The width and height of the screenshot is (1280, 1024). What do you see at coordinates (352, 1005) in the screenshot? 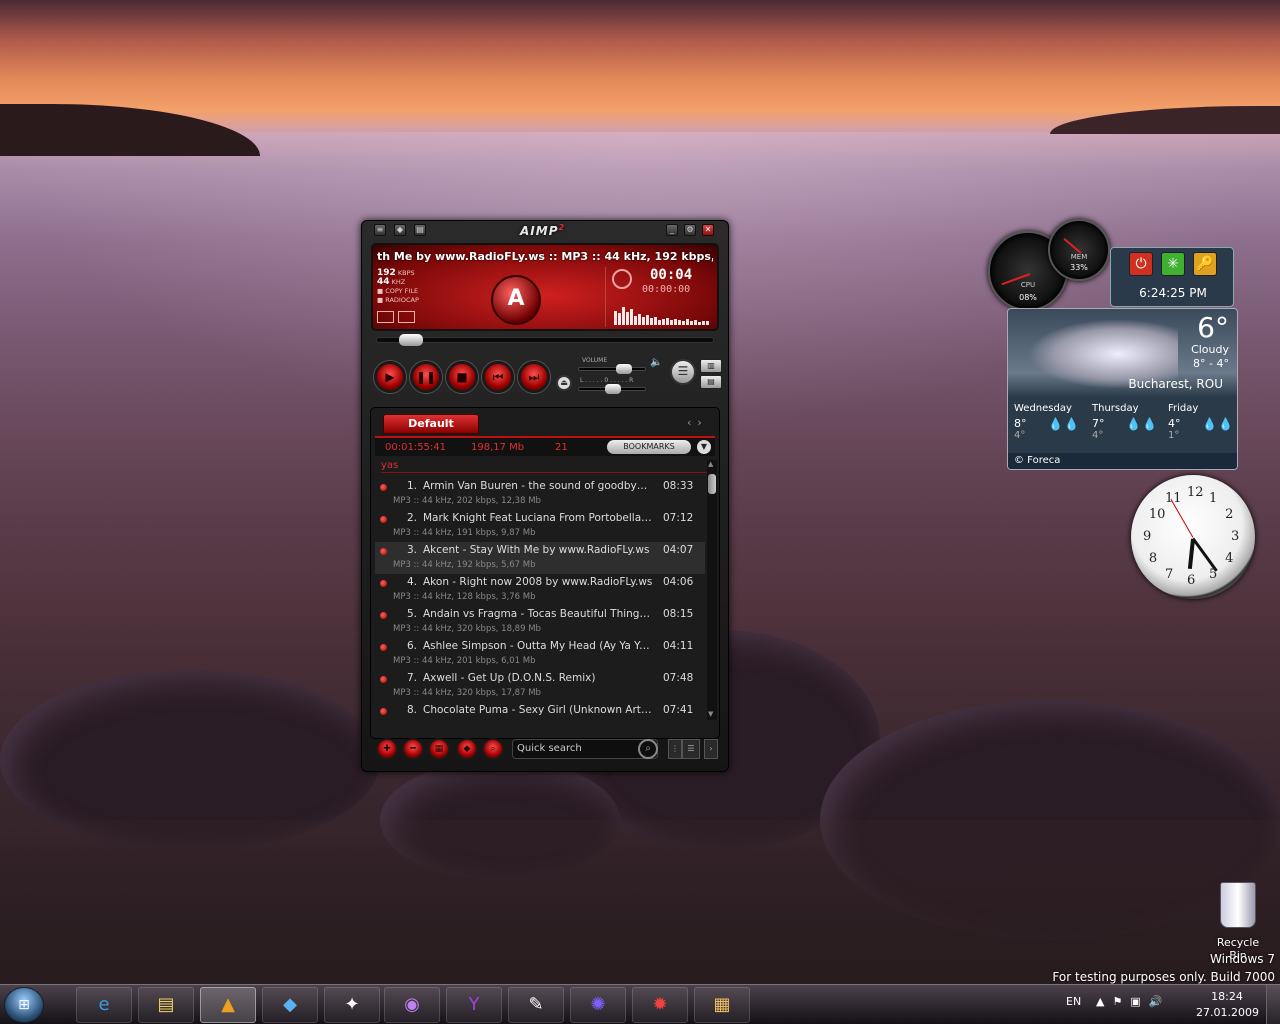
I see `app-icon: ✦` at bounding box center [352, 1005].